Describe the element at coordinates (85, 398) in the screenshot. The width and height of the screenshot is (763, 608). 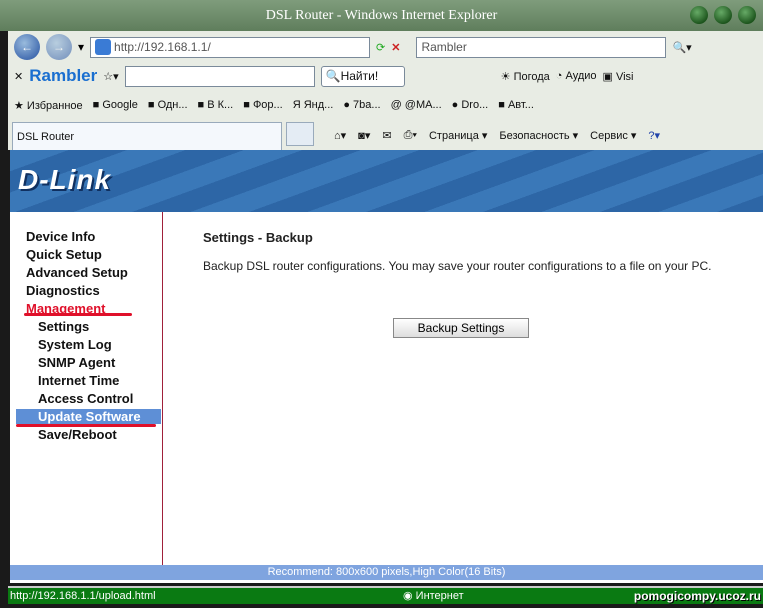
I see `menu-access-control: Access Control` at that location.